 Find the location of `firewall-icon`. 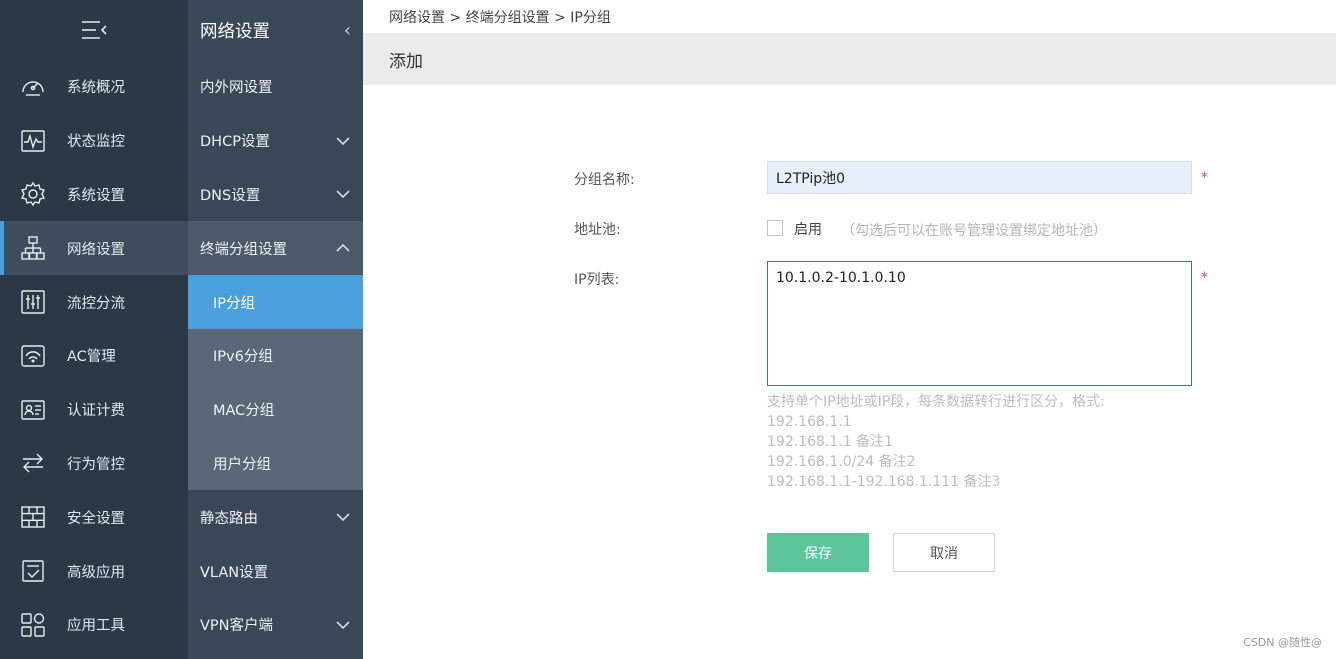

firewall-icon is located at coordinates (33, 517).